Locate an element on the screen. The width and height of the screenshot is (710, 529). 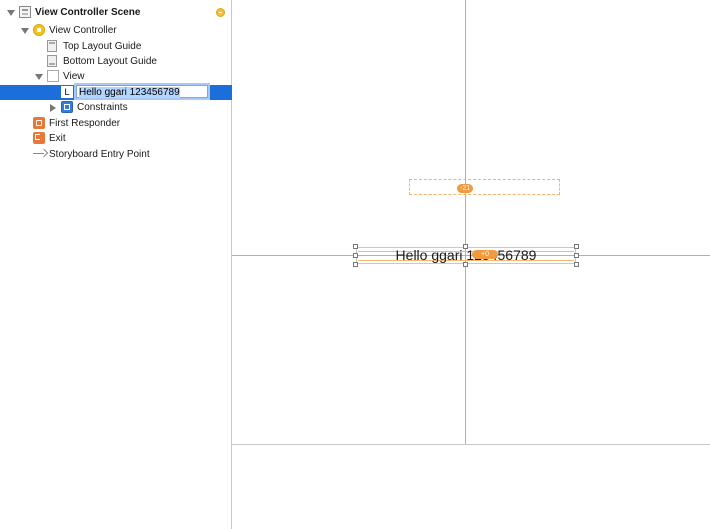
exit-icon is located at coordinates (39, 138).